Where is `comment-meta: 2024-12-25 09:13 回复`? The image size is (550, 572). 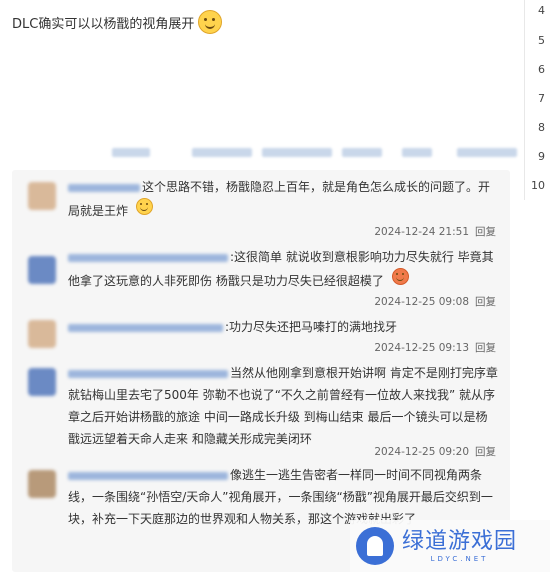 comment-meta: 2024-12-25 09:13 回复 is located at coordinates (435, 347).